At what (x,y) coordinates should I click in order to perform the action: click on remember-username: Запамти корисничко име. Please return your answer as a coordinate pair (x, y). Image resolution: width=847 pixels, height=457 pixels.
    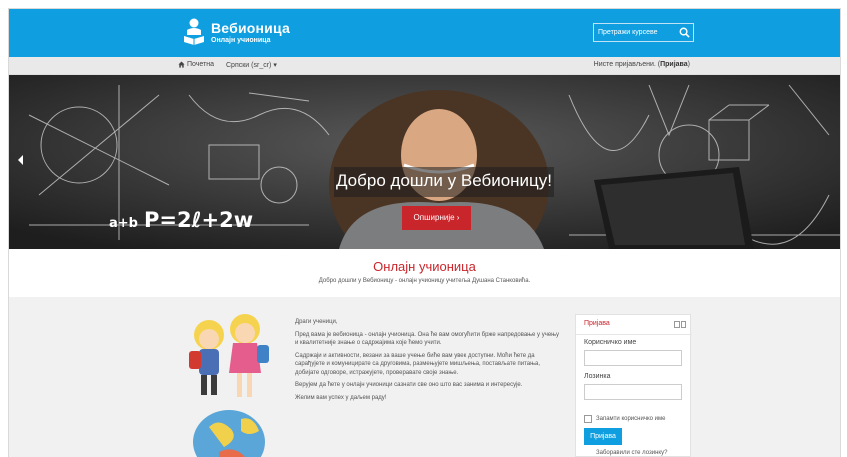
    Looking at the image, I should click on (624, 419).